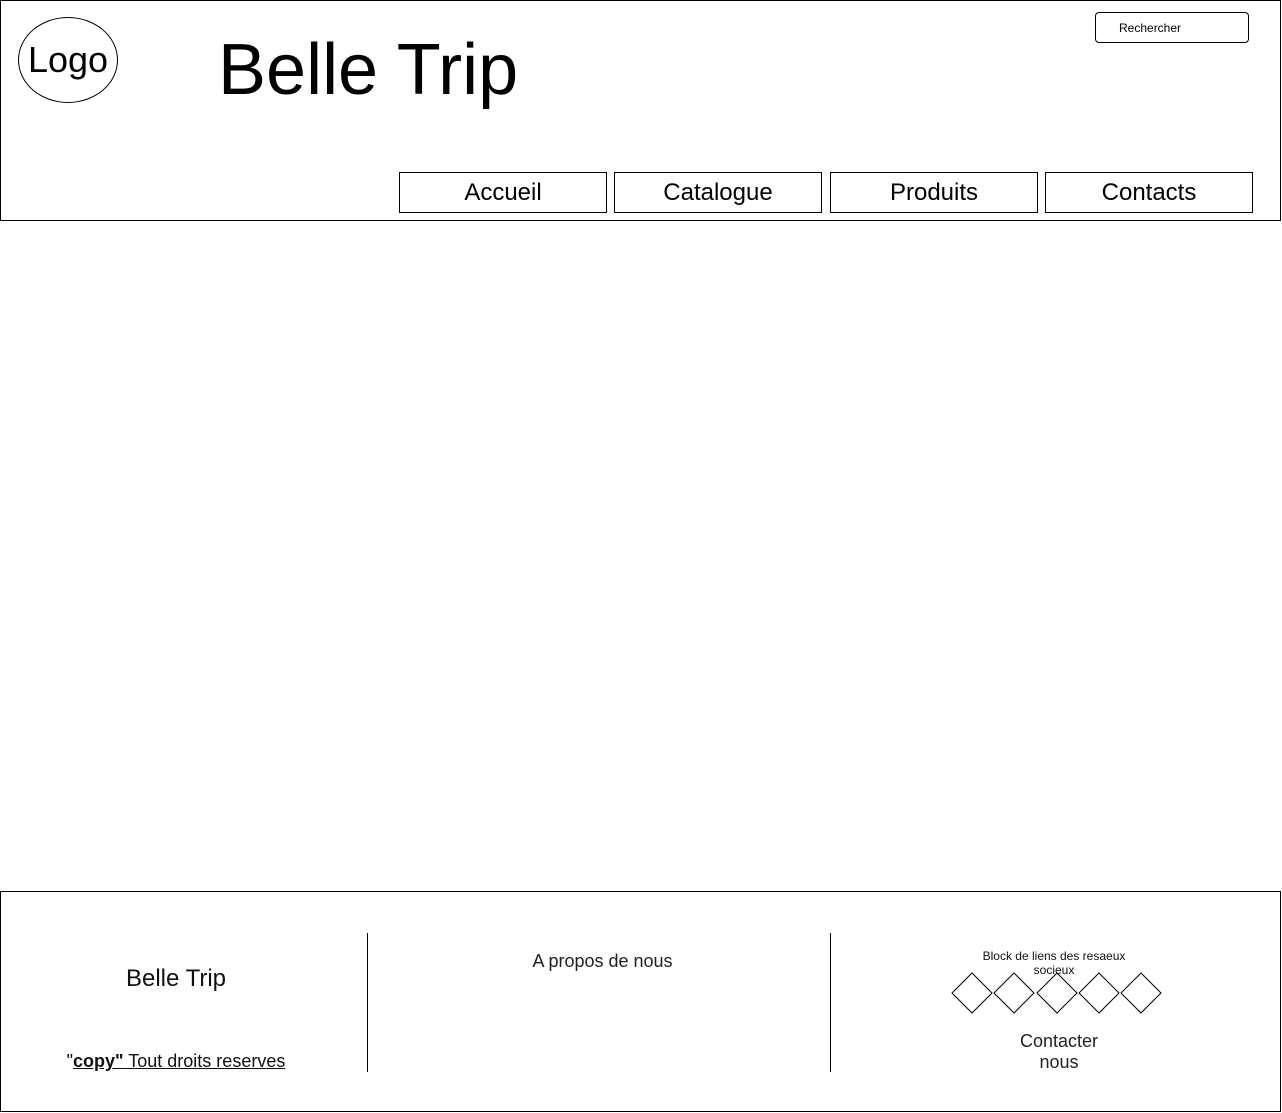  I want to click on nav-item-contacts: Contacts, so click(1149, 192).